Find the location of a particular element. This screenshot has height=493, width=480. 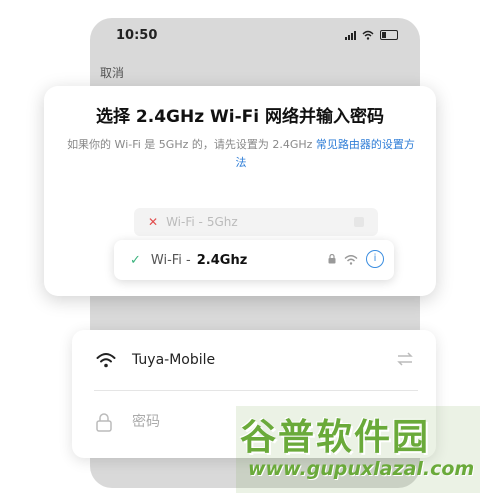

ssid-label: Tuya-Mobile is located at coordinates (174, 360).